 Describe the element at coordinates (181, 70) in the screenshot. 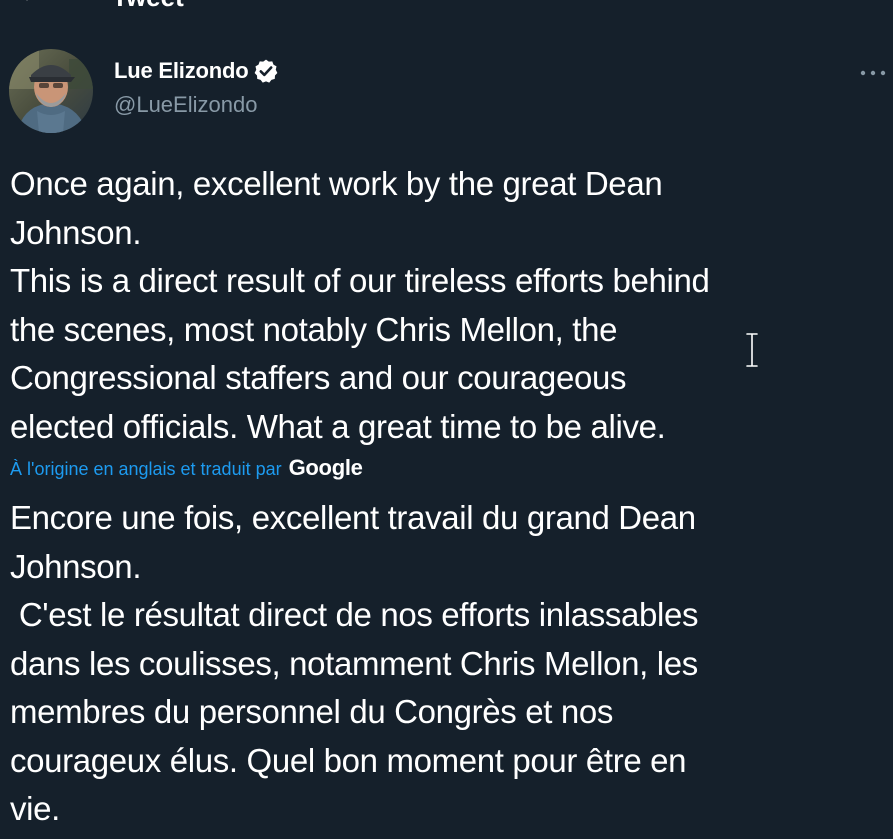

I see `author-display-name: Lue Elizondo` at that location.